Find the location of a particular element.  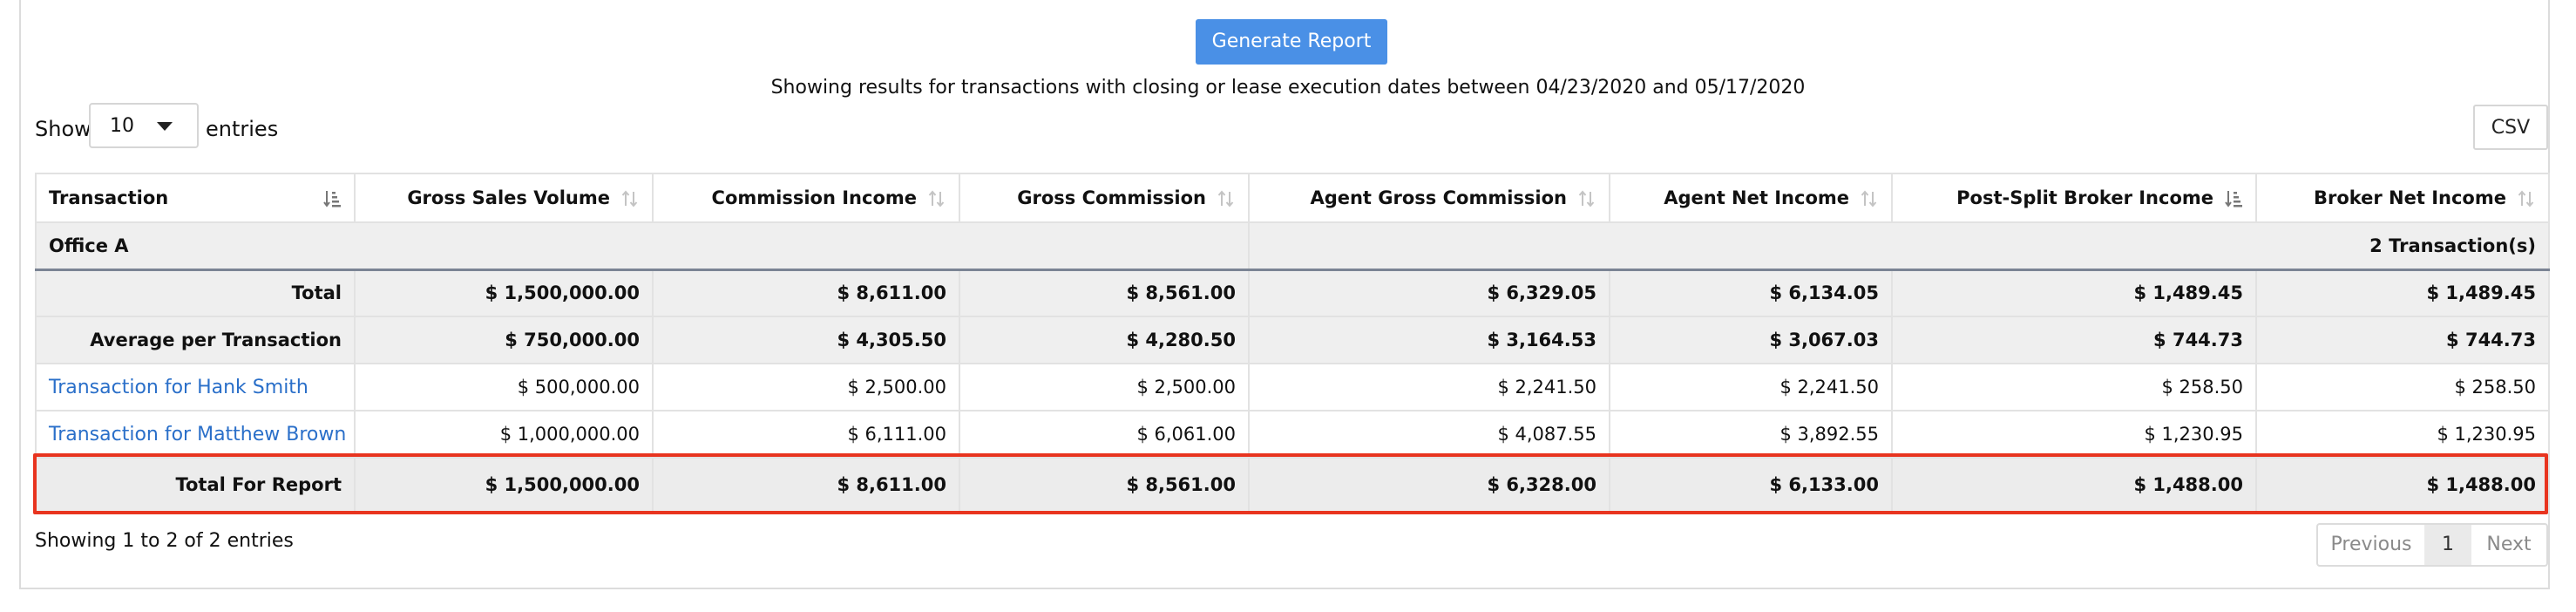

office-name: Office A is located at coordinates (643, 246).